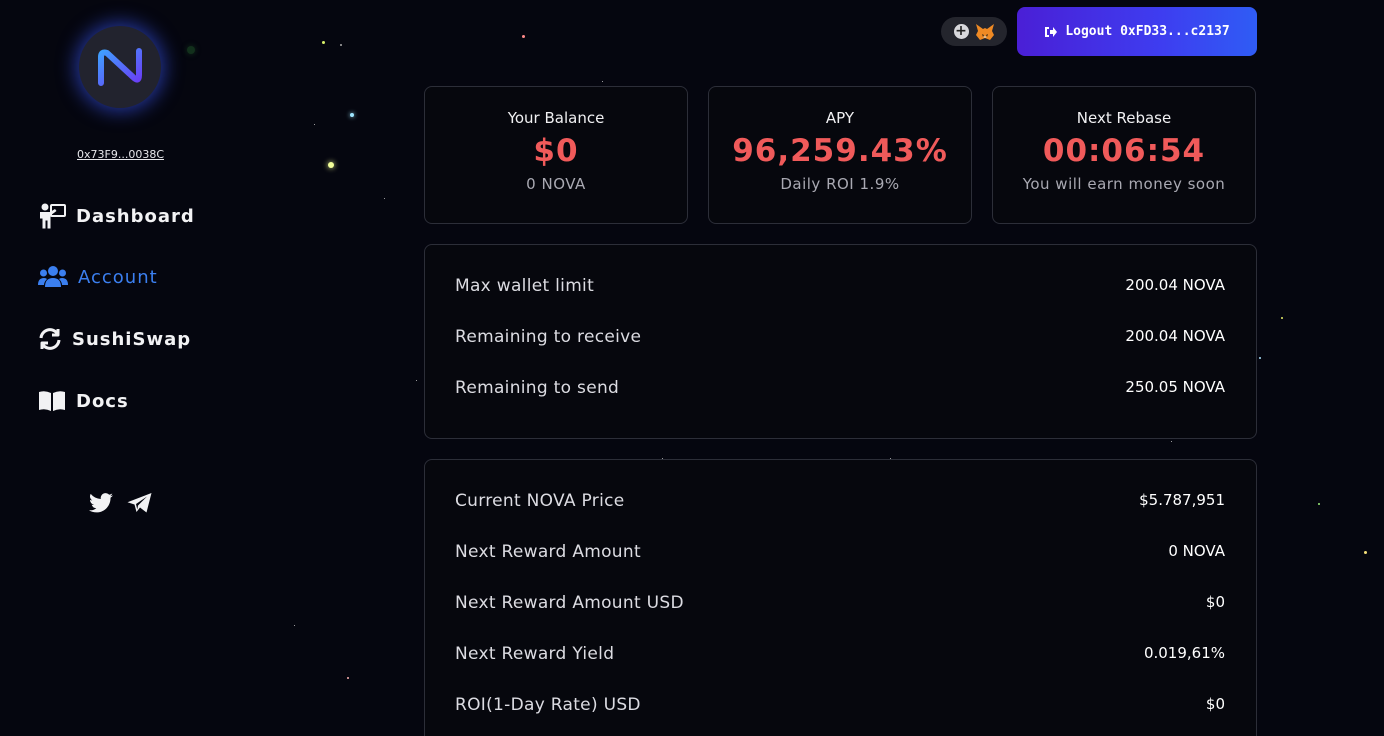 This screenshot has height=736, width=1384. I want to click on logout-button-label: Logout 0xFD33...c2137, so click(1147, 31).